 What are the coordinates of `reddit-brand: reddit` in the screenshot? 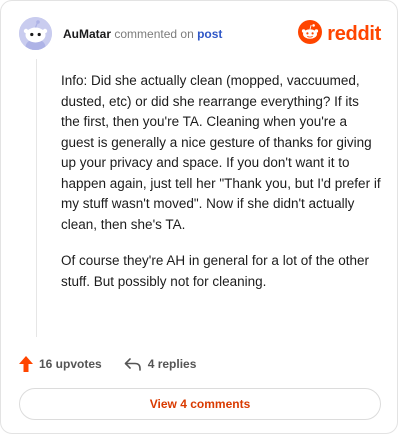 It's located at (339, 34).